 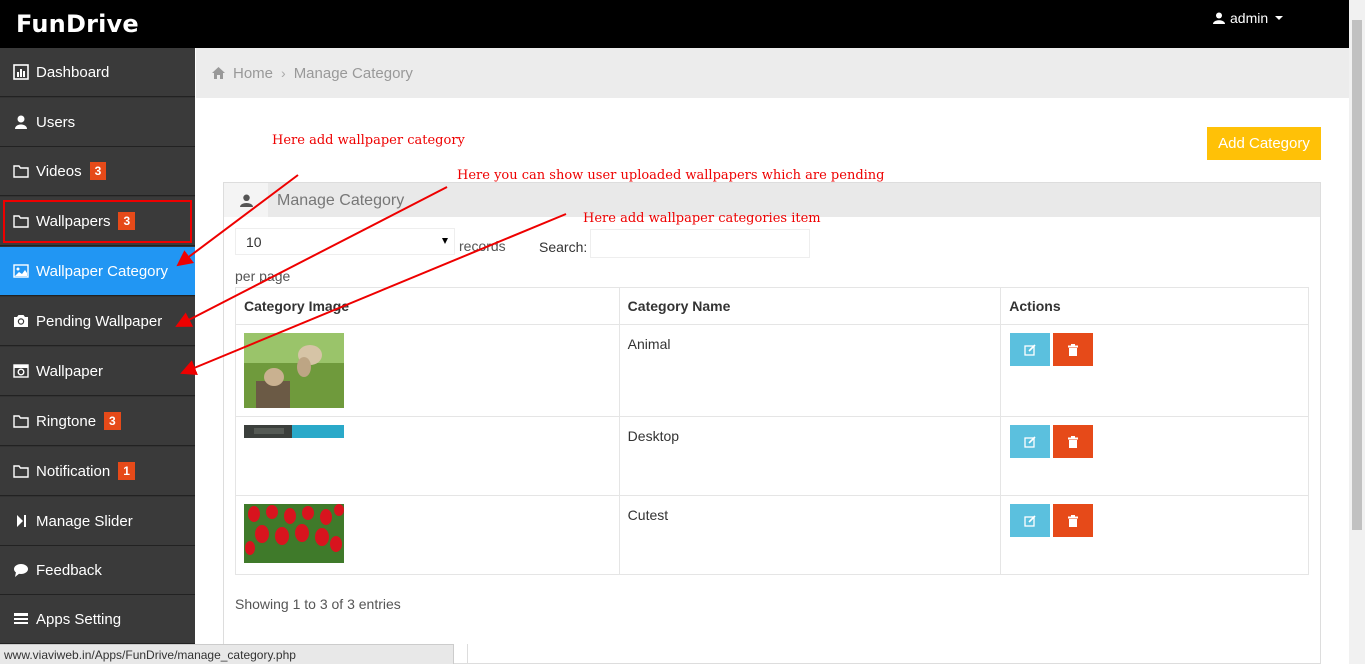 I want to click on sidebar-item-label: Wallpaper, so click(x=69, y=371).